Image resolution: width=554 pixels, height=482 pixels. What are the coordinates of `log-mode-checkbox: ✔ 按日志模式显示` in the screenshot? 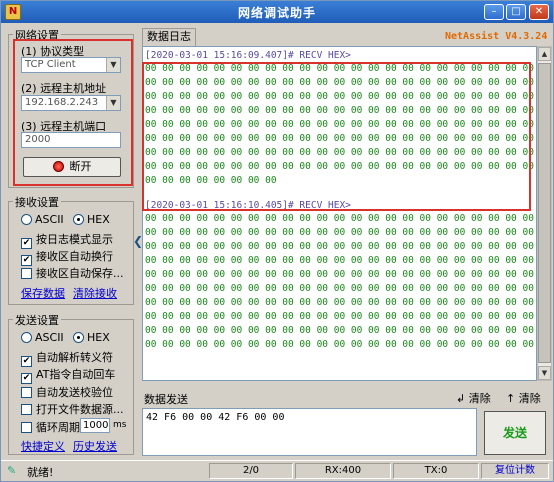 It's located at (67, 240).